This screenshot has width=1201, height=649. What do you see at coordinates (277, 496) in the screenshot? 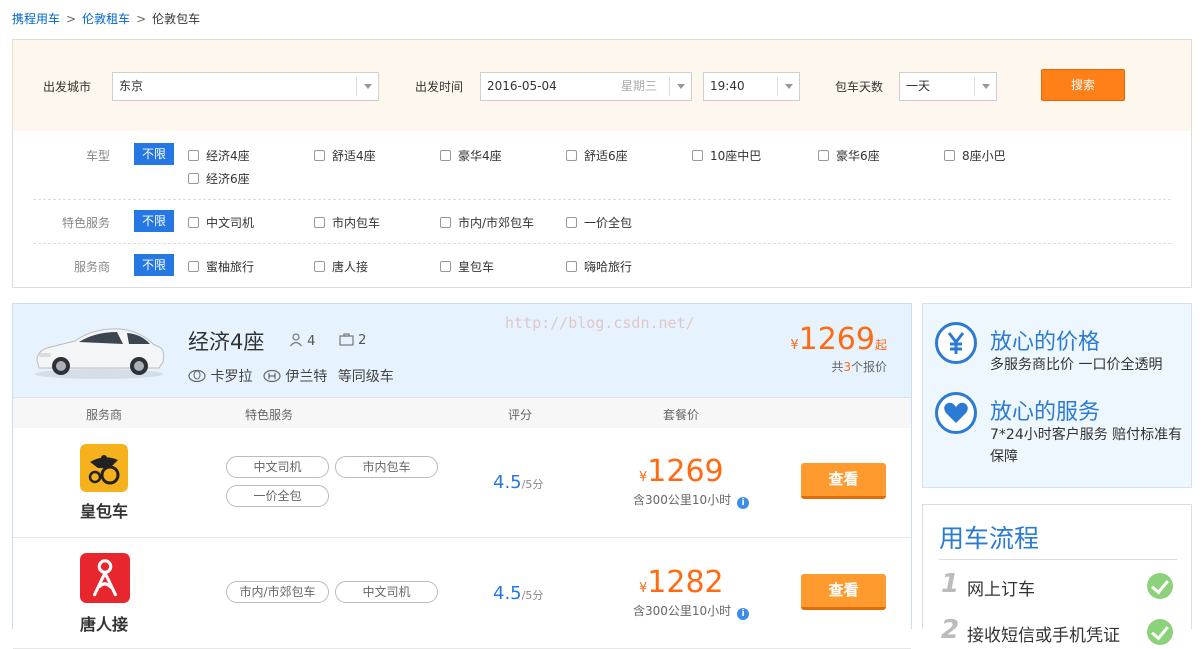
I see `service-pill: 一价全包` at bounding box center [277, 496].